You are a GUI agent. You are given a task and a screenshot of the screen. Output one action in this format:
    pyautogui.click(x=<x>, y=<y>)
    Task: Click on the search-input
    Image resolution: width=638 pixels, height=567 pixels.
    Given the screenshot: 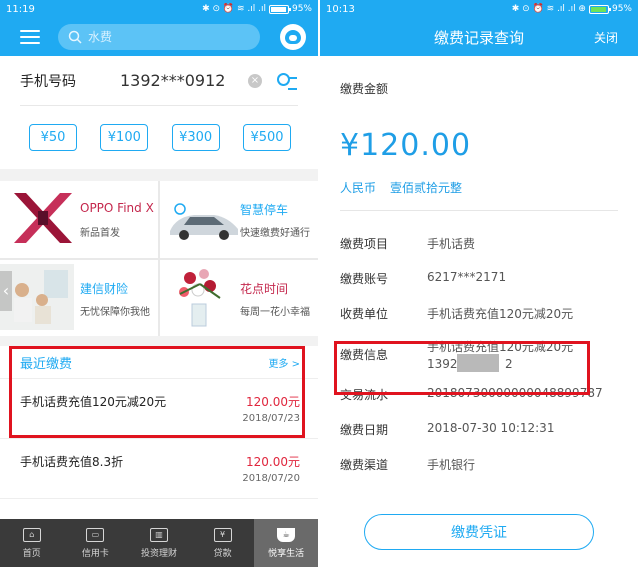 What is the action you would take?
    pyautogui.click(x=163, y=37)
    